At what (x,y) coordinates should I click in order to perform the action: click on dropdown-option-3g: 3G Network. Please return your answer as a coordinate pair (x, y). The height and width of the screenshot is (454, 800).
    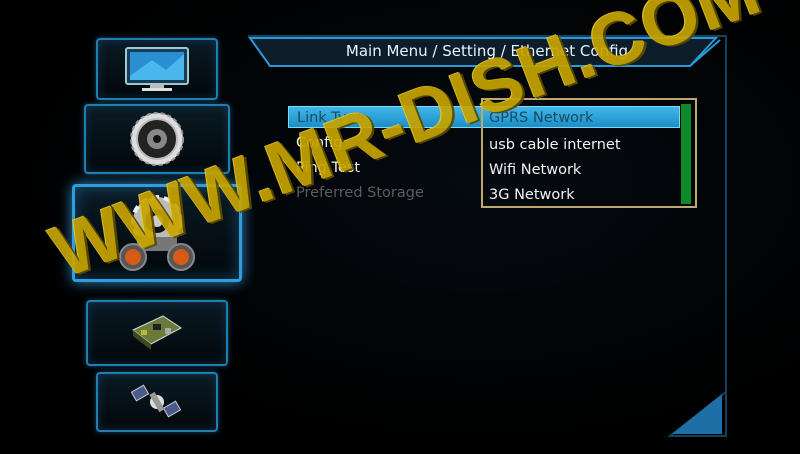
    Looking at the image, I should click on (532, 195).